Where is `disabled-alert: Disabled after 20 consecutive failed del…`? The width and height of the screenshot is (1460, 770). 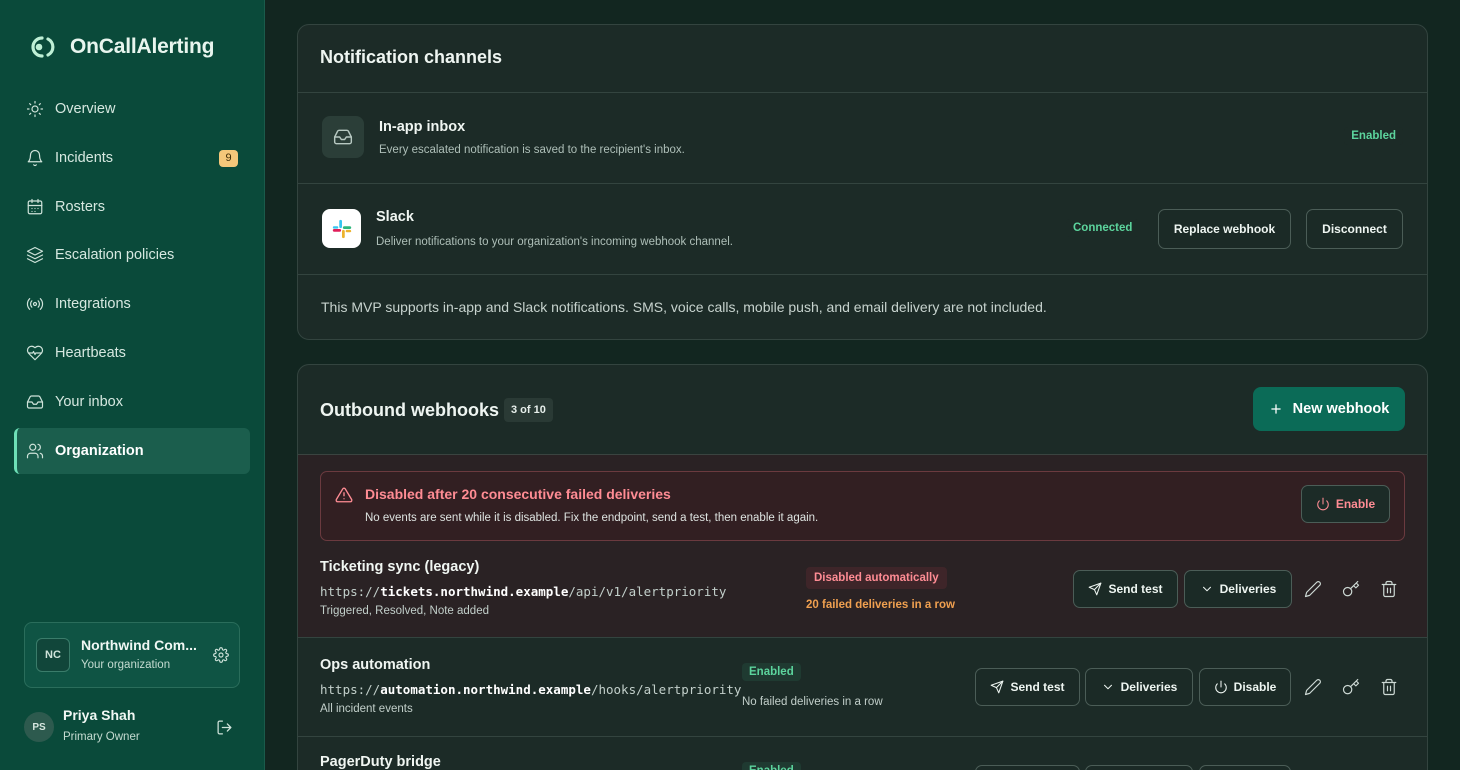 disabled-alert: Disabled after 20 consecutive failed del… is located at coordinates (862, 506).